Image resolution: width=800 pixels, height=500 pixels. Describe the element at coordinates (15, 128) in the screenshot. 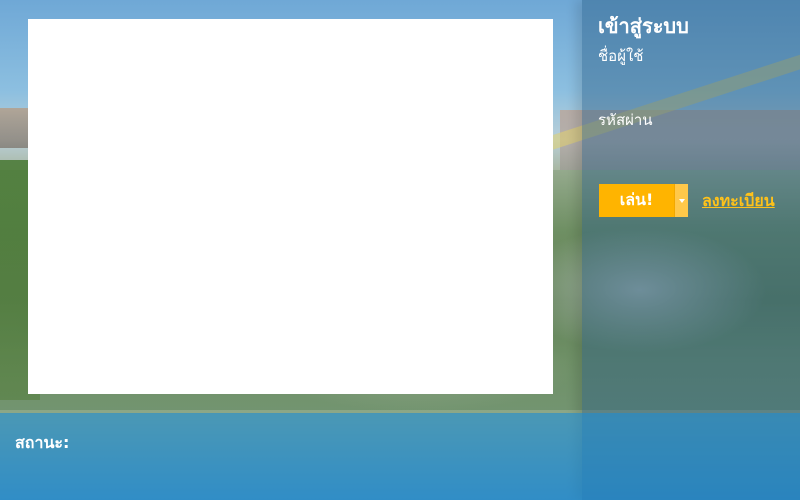

I see `background-structure` at that location.